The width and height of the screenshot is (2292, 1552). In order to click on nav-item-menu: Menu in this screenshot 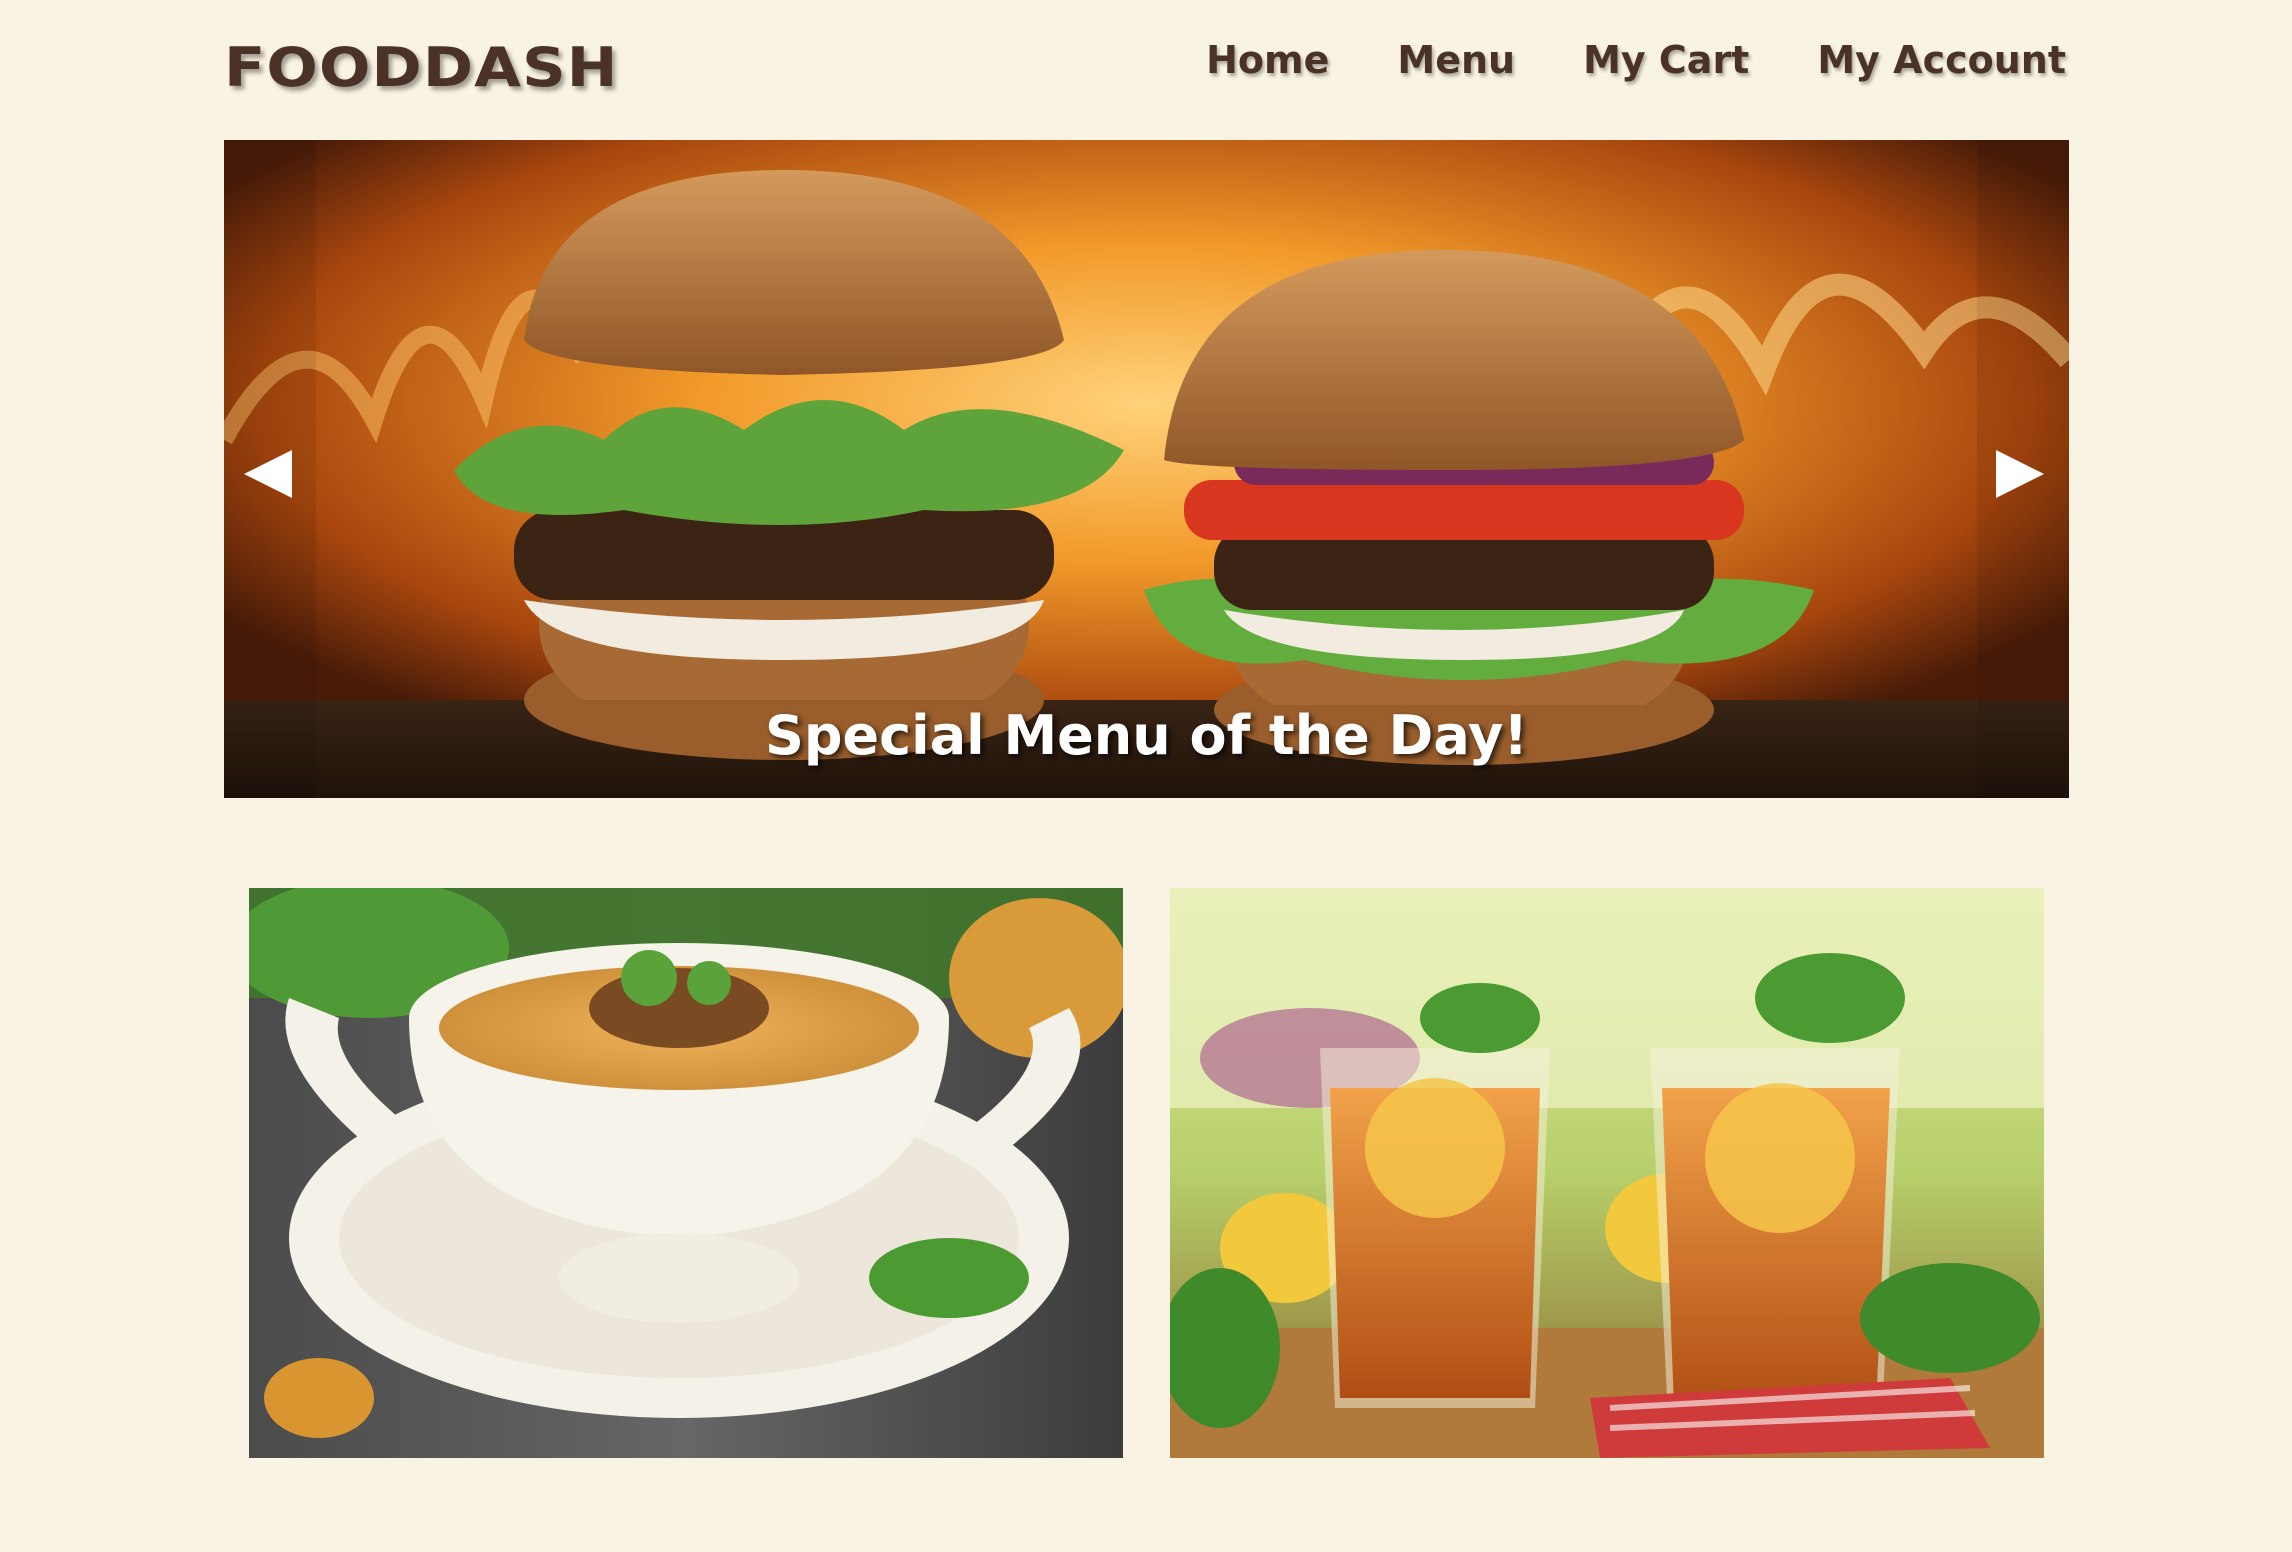, I will do `click(1456, 60)`.